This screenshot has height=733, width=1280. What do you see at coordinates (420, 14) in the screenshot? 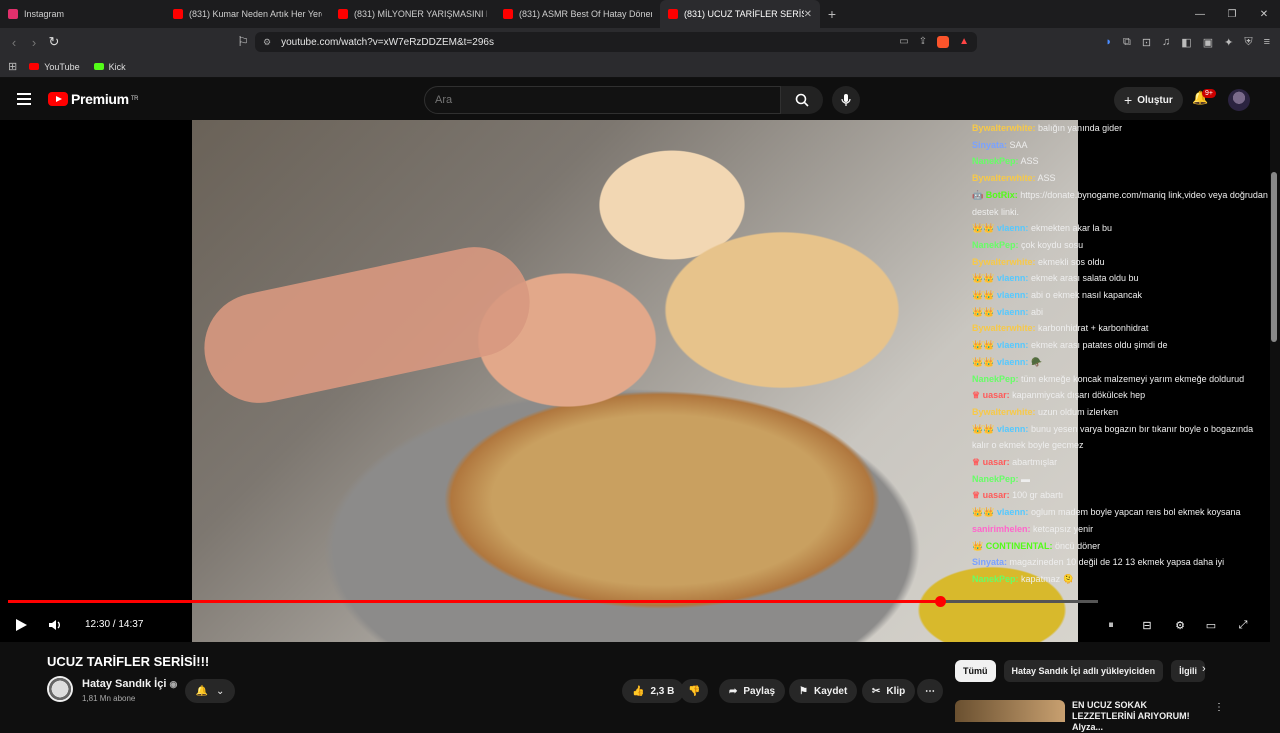
I see `tab-label: (831) MİLYONER YARIŞMASINI DOLA` at bounding box center [420, 14].